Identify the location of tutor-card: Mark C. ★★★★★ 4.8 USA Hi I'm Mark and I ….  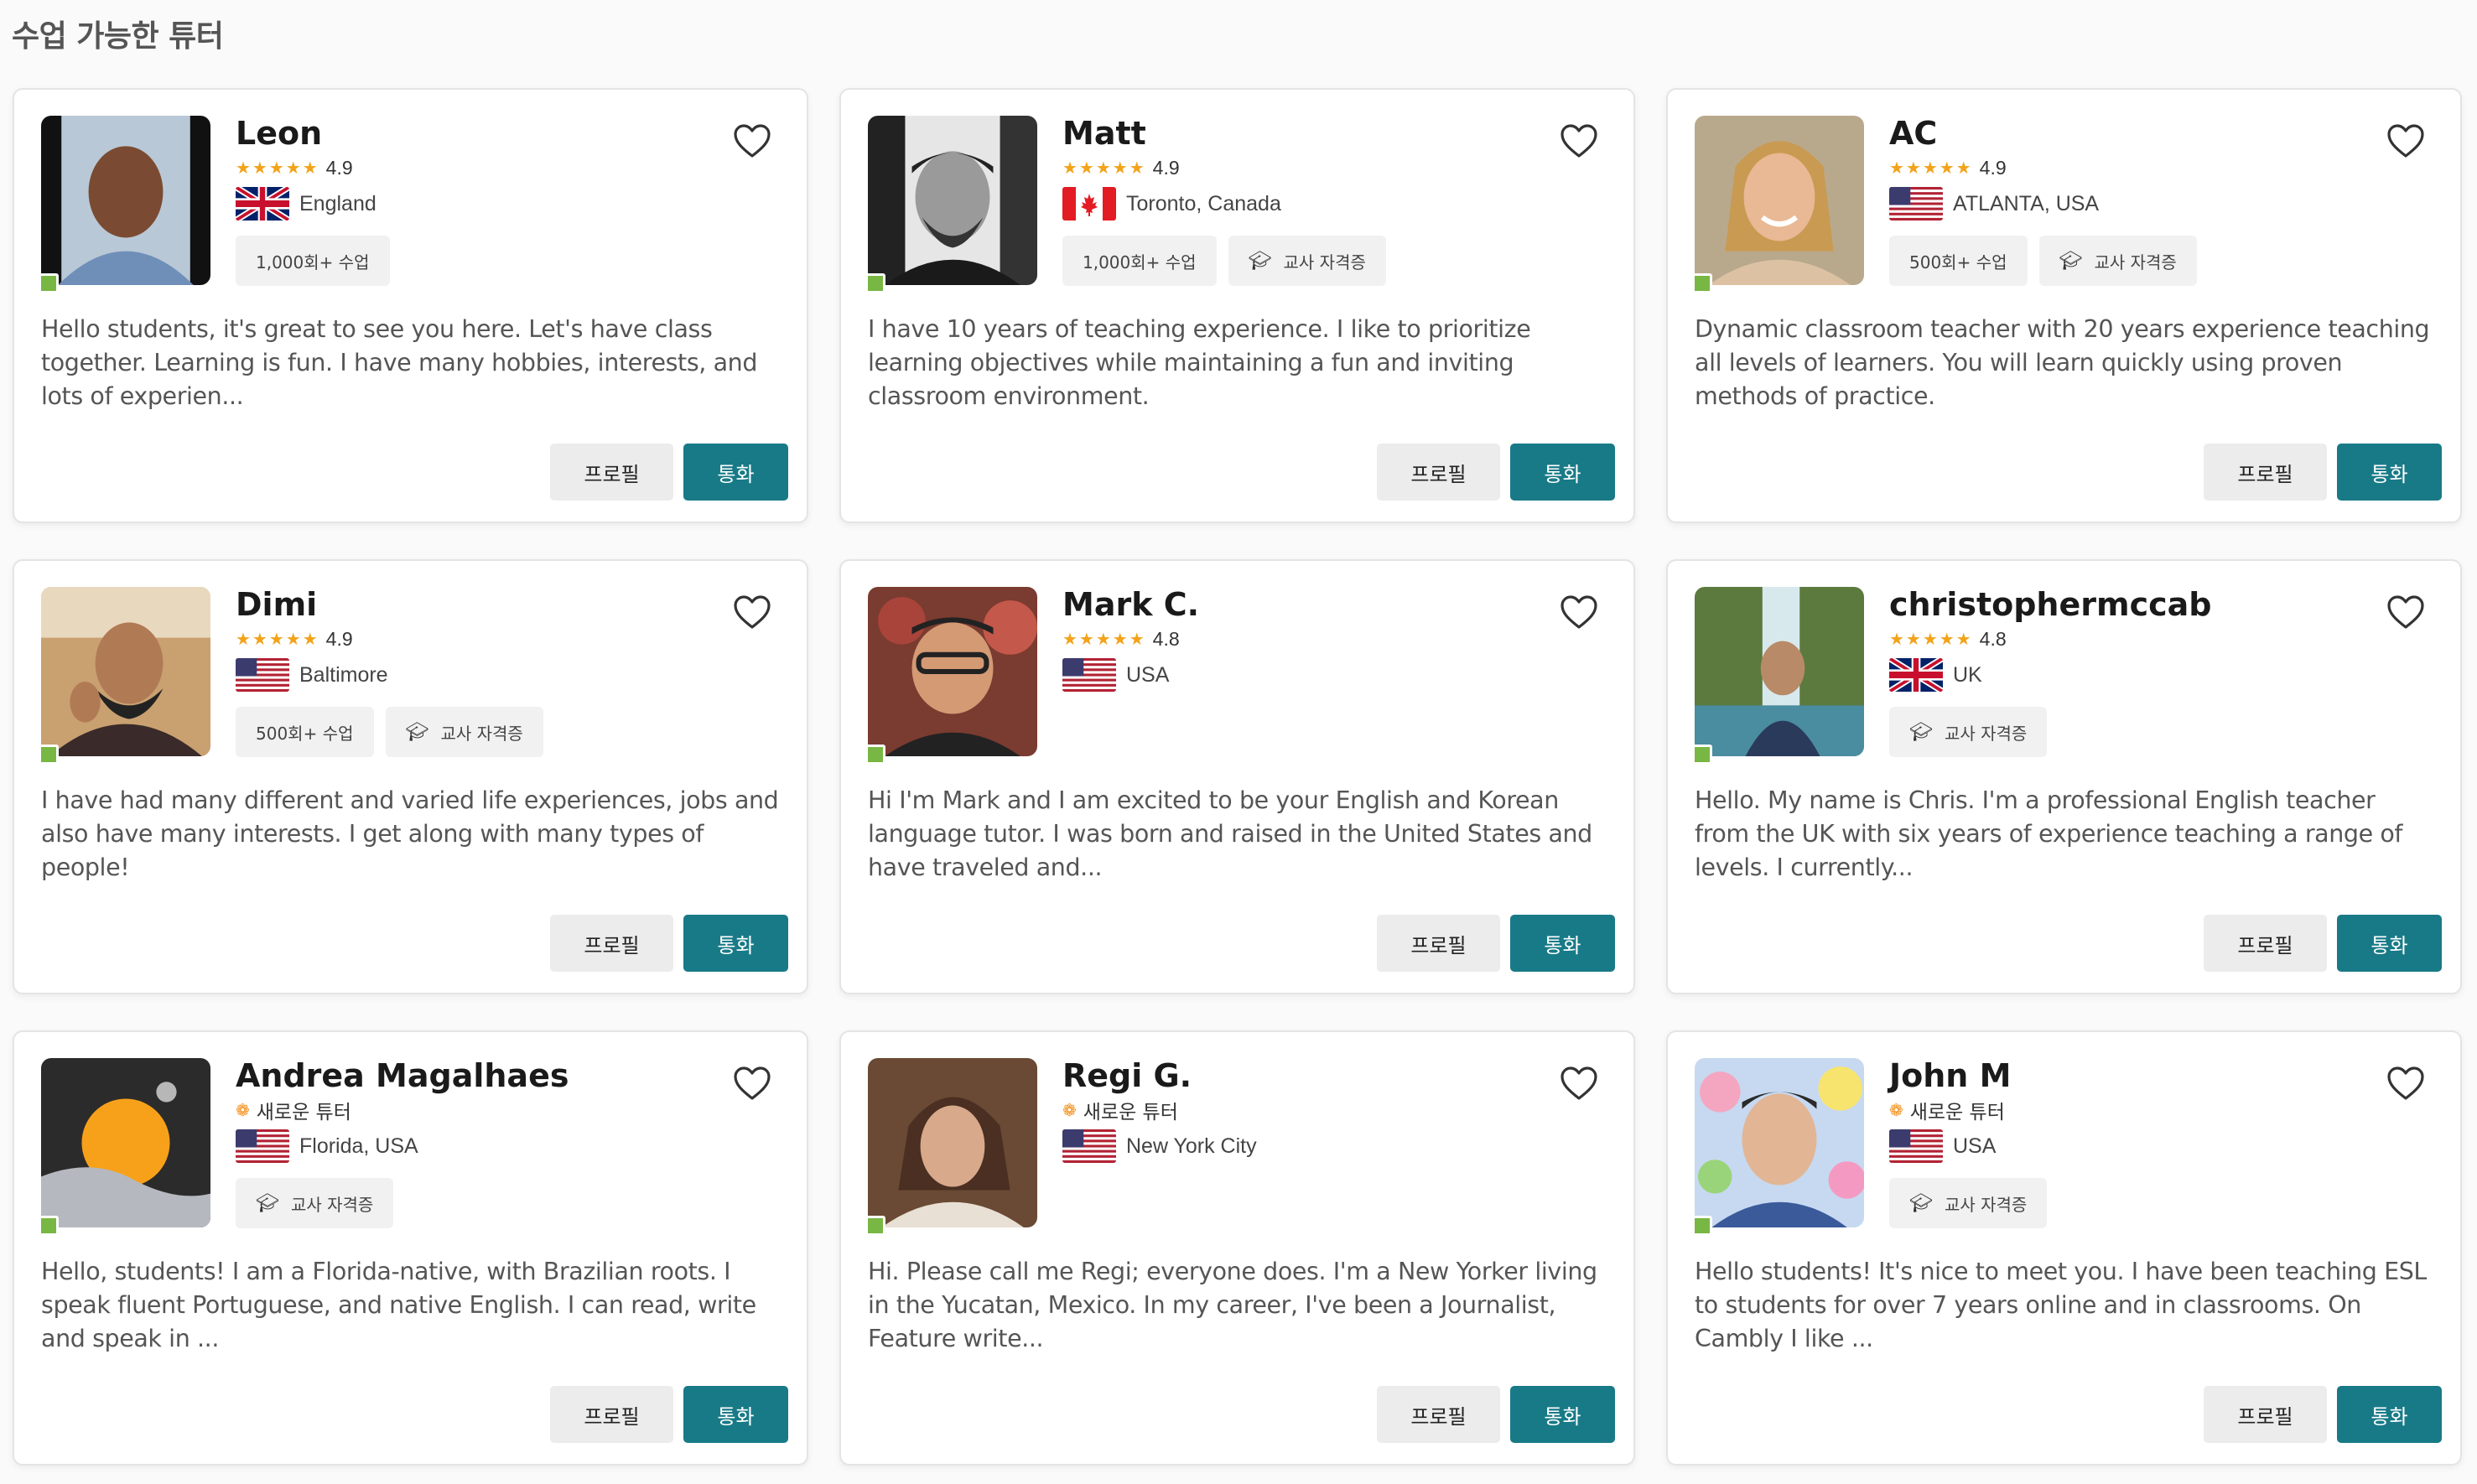
(1237, 776).